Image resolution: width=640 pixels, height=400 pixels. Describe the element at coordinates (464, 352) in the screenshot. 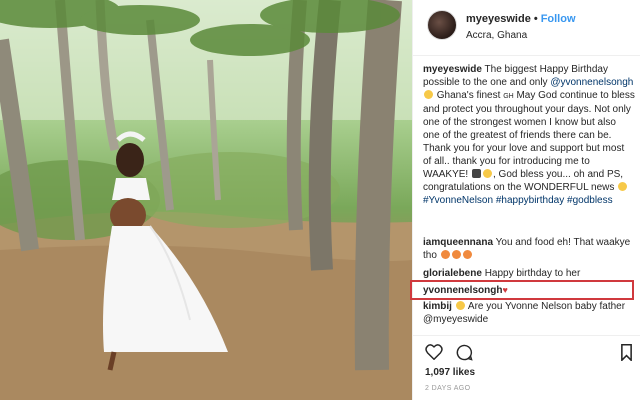

I see `comment-icon` at that location.